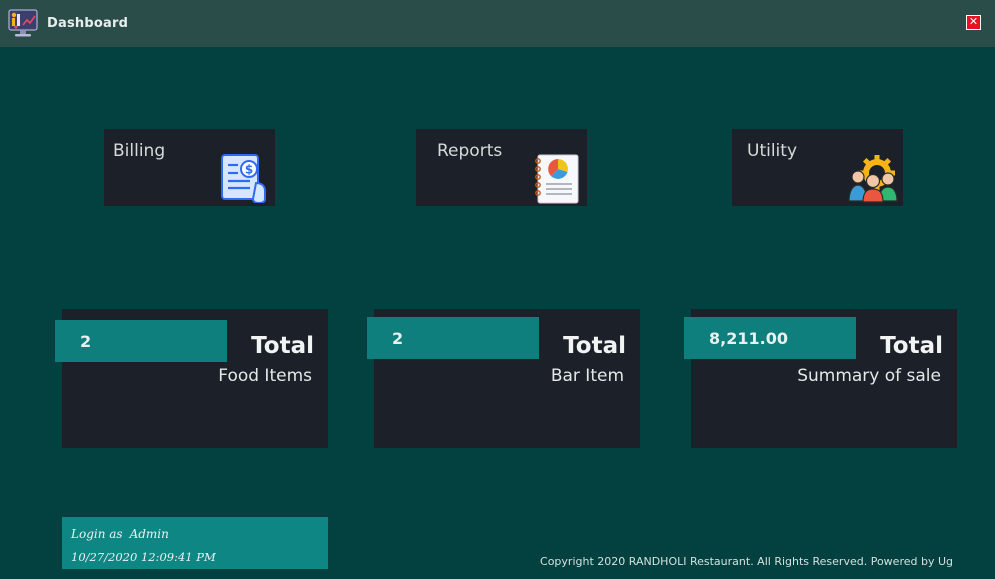 The width and height of the screenshot is (995, 579). Describe the element at coordinates (195, 543) in the screenshot. I see `login-info-panel: Login as Admin 10/27/2020 12:09:41 PM` at that location.